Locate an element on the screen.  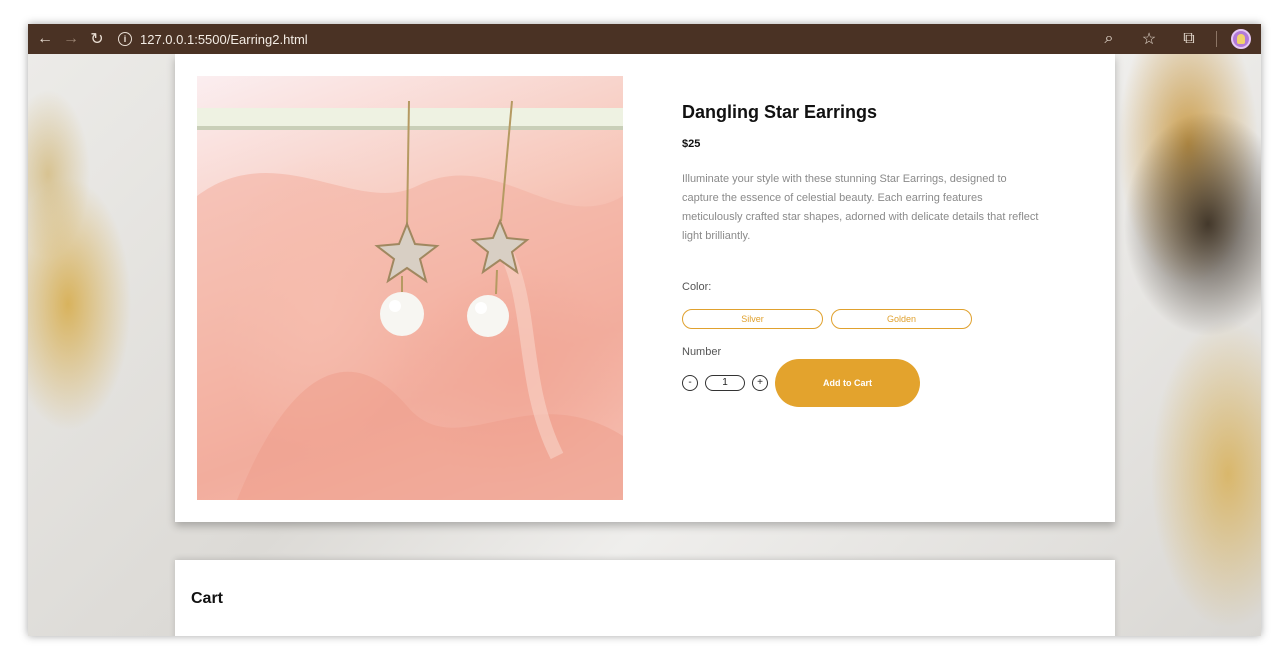
color-option-golden: Golden is located at coordinates (901, 319).